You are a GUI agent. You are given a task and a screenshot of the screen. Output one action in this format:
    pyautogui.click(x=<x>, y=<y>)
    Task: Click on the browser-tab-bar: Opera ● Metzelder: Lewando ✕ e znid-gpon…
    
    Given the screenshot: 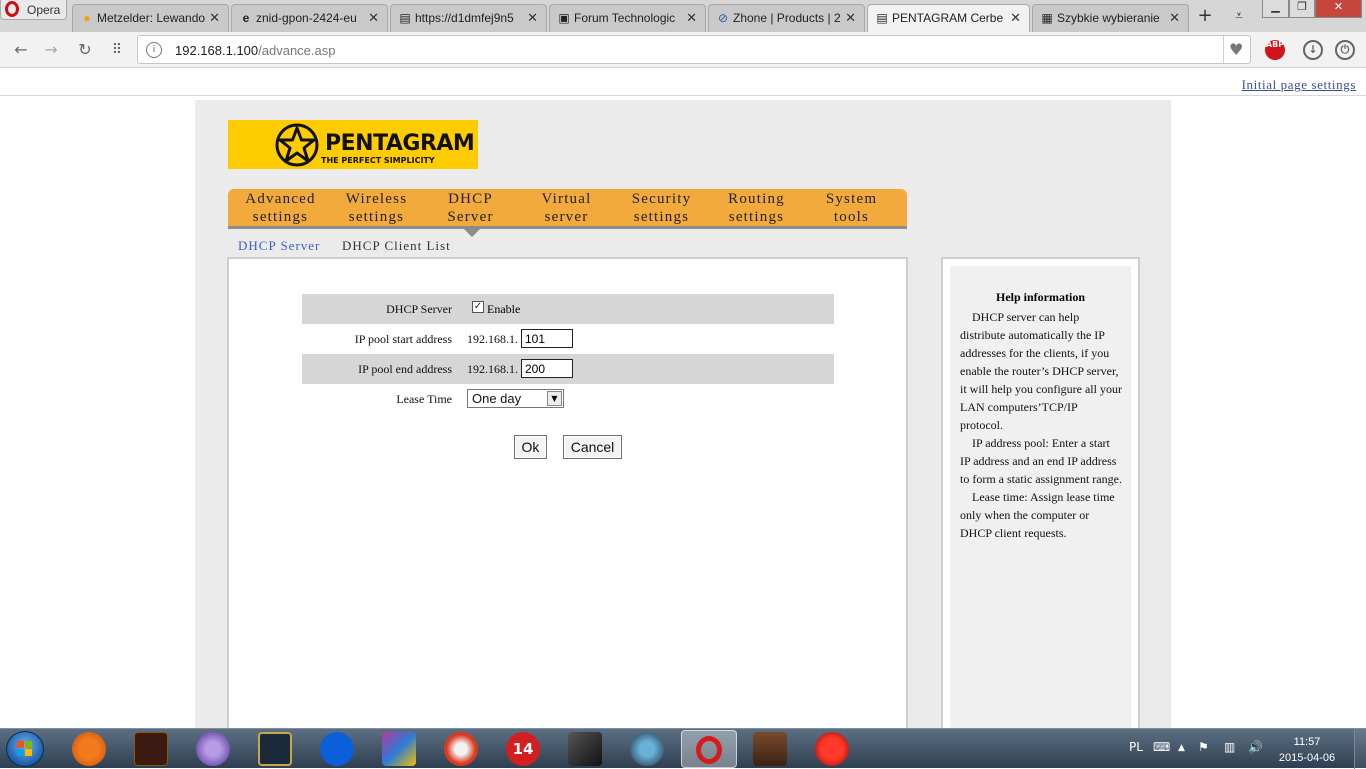 What is the action you would take?
    pyautogui.click(x=683, y=16)
    